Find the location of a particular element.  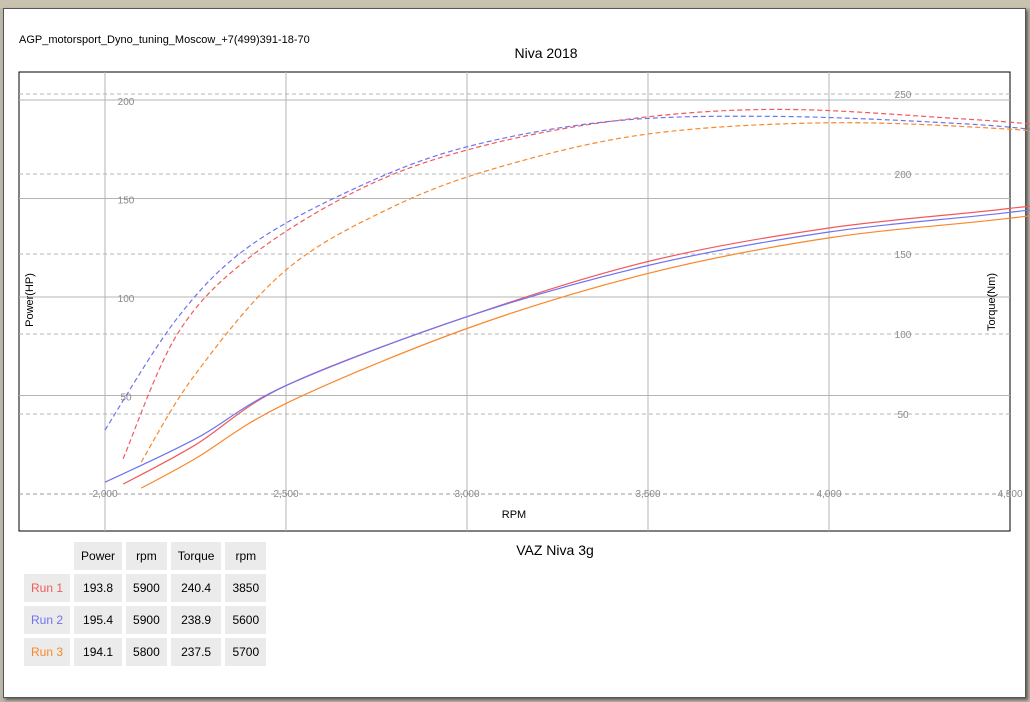

run-label: Run 3 is located at coordinates (47, 652).